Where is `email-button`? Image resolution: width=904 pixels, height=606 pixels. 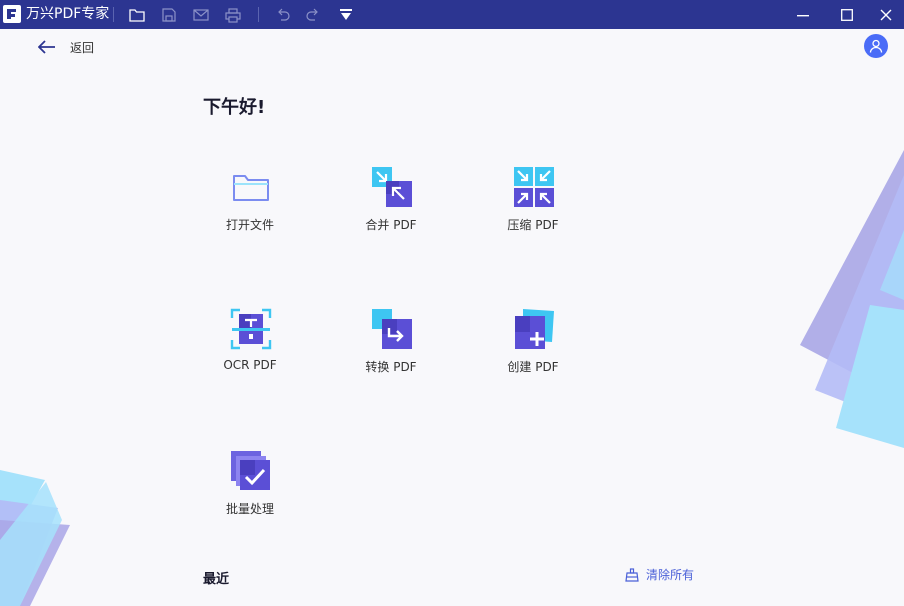 email-button is located at coordinates (201, 15).